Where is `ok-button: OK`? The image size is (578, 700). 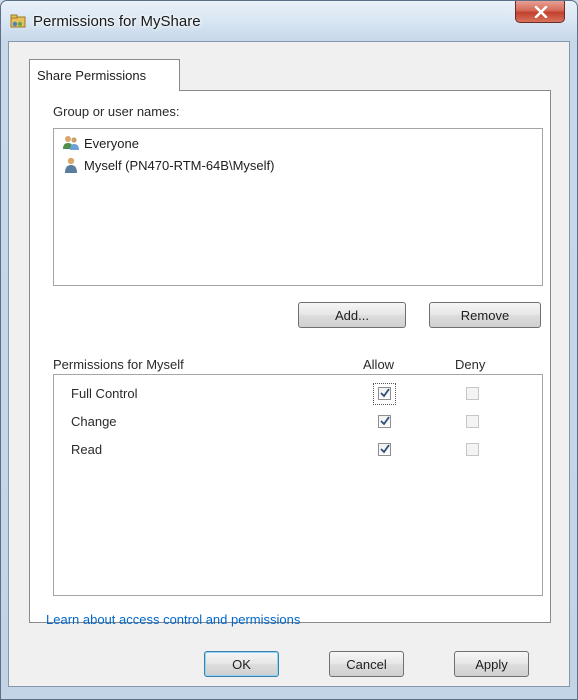
ok-button: OK is located at coordinates (241, 664).